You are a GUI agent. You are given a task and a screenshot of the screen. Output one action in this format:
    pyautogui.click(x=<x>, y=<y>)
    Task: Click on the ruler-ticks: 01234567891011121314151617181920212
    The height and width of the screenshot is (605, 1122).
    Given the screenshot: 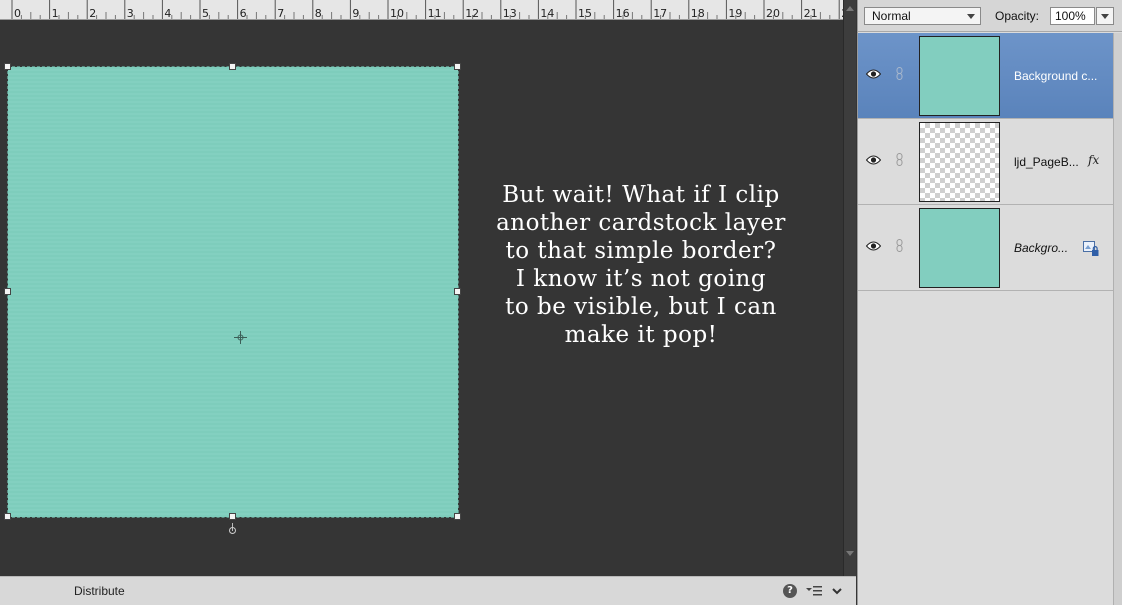 What is the action you would take?
    pyautogui.click(x=427, y=10)
    